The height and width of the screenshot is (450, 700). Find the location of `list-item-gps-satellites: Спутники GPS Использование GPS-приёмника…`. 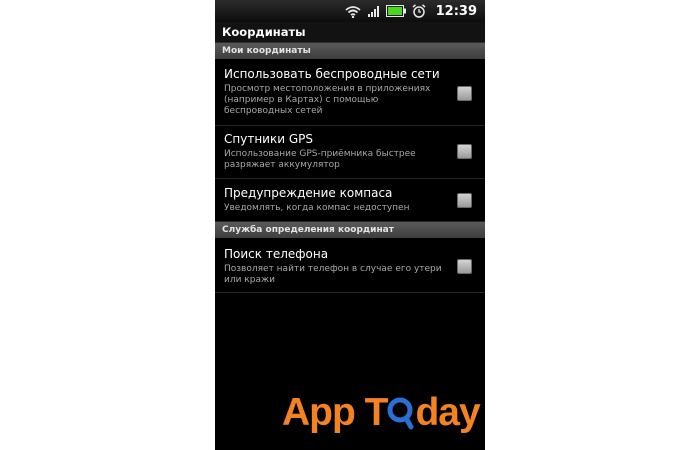

list-item-gps-satellites: Спутники GPS Использование GPS-приёмника… is located at coordinates (350, 152).